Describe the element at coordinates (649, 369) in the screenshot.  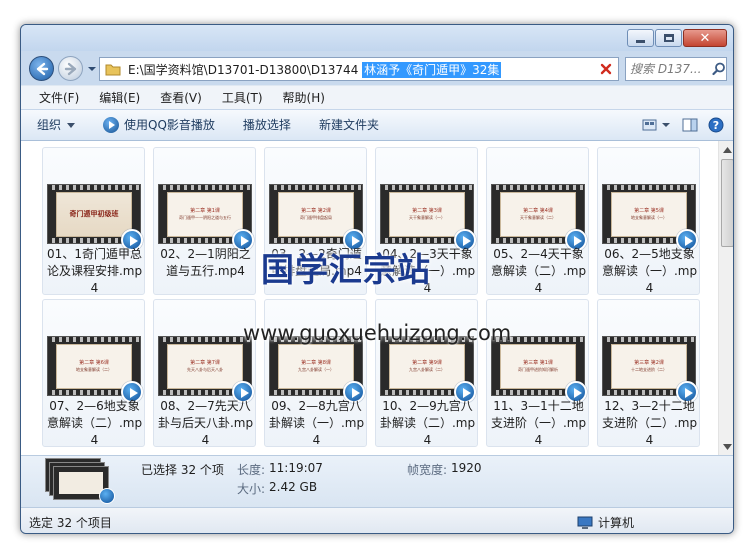
I see `thumbnail-subtitle: 十二地支进阶（二）` at that location.